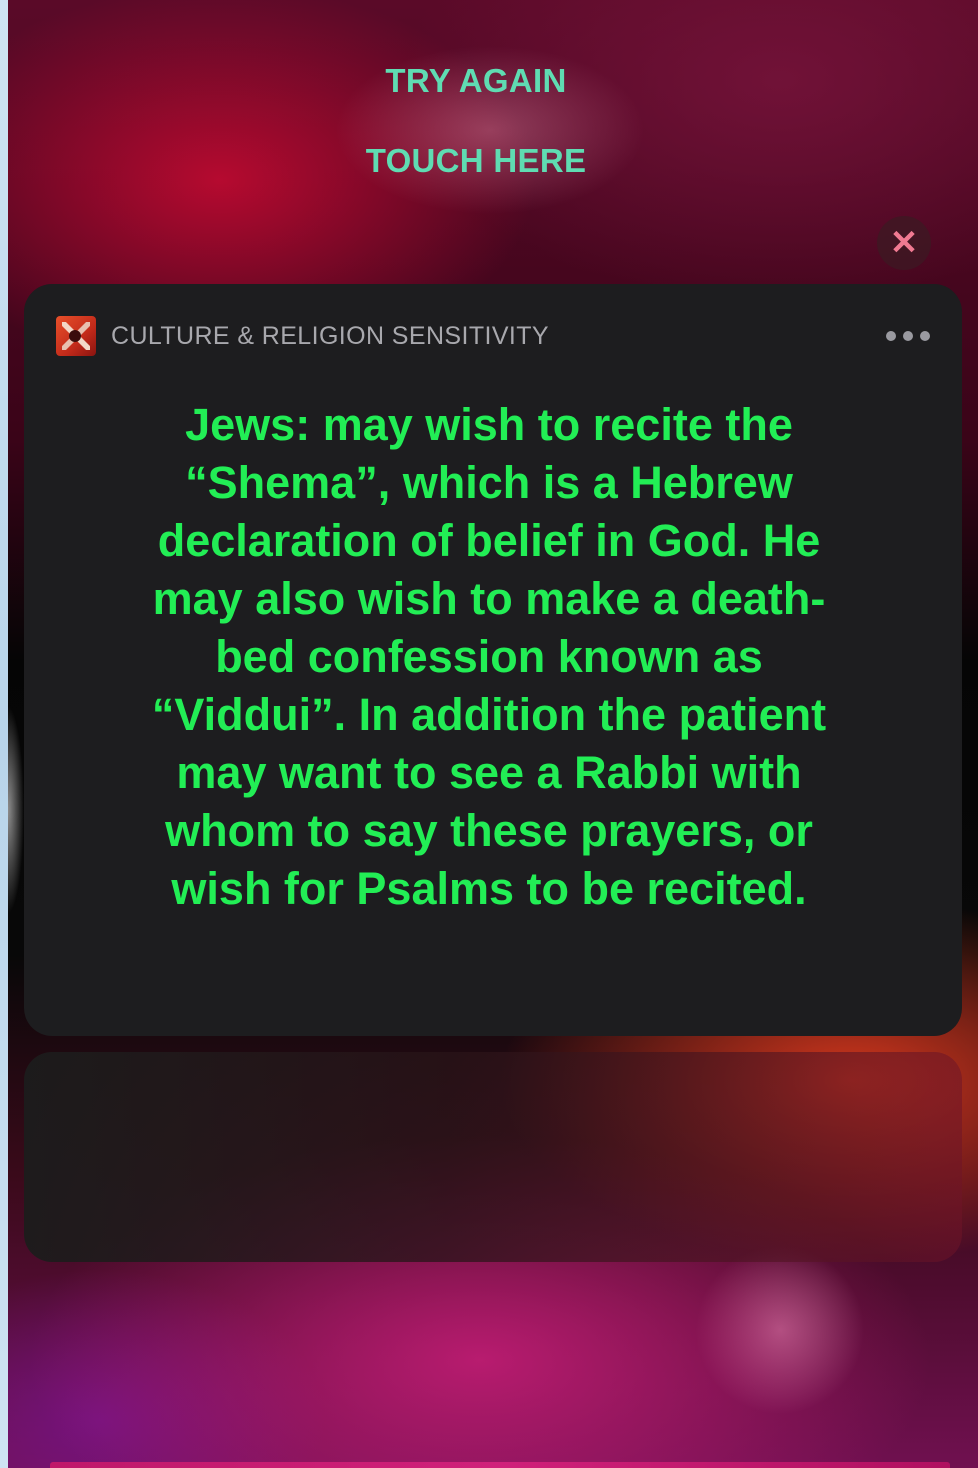  What do you see at coordinates (500, 1465) in the screenshot?
I see `bottom-edge-bar` at bounding box center [500, 1465].